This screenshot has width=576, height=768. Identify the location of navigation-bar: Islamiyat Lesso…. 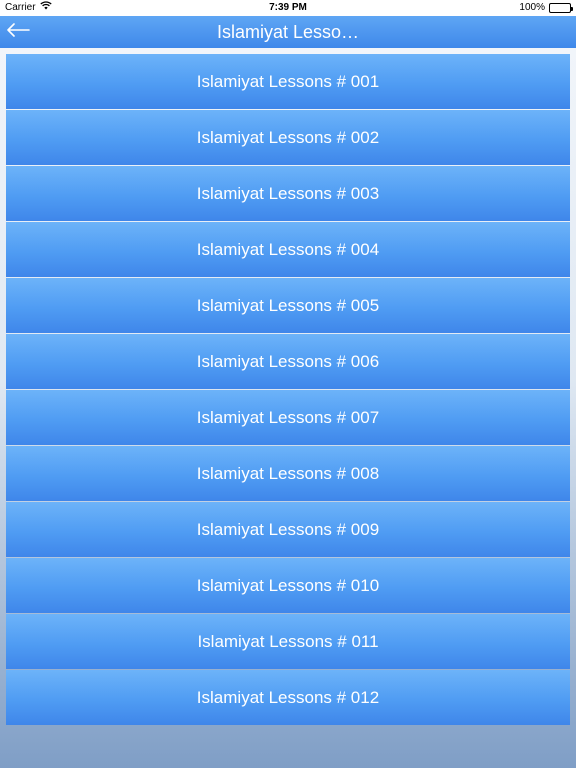
(288, 32).